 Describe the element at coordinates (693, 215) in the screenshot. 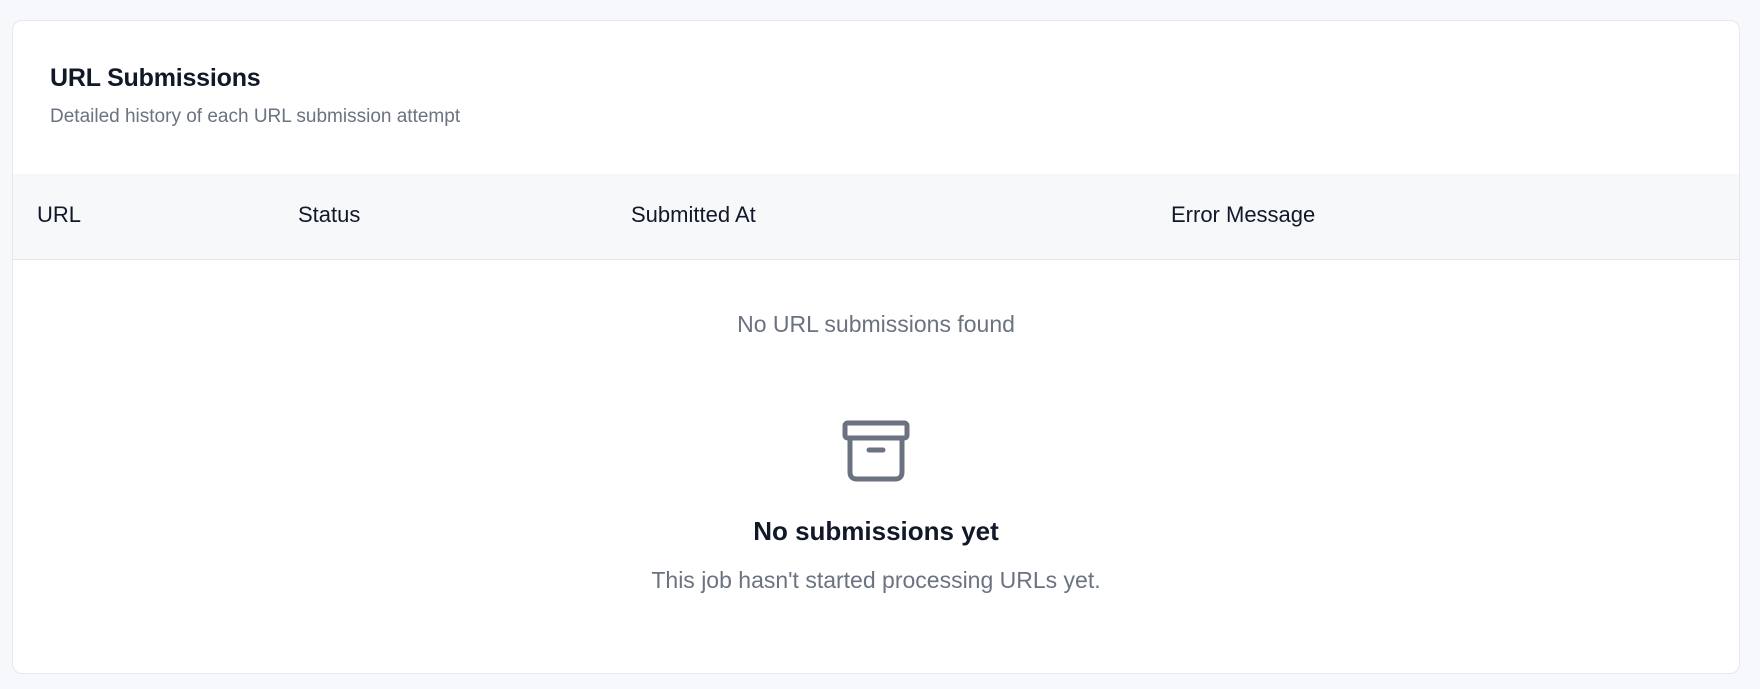

I see `column-header-submitted-at: Submitted At` at that location.